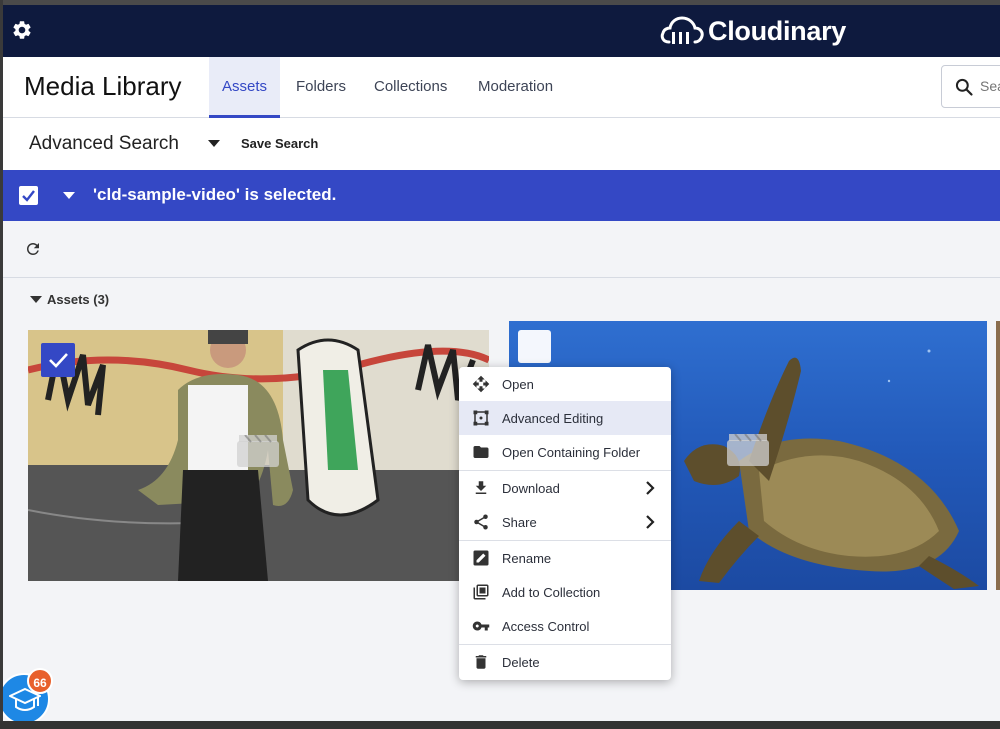  I want to click on tab-moderation: Moderation, so click(515, 87).